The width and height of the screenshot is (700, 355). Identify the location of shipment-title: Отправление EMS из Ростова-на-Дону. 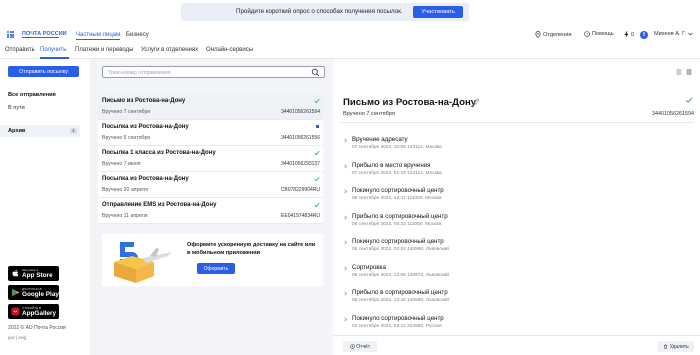
(159, 205).